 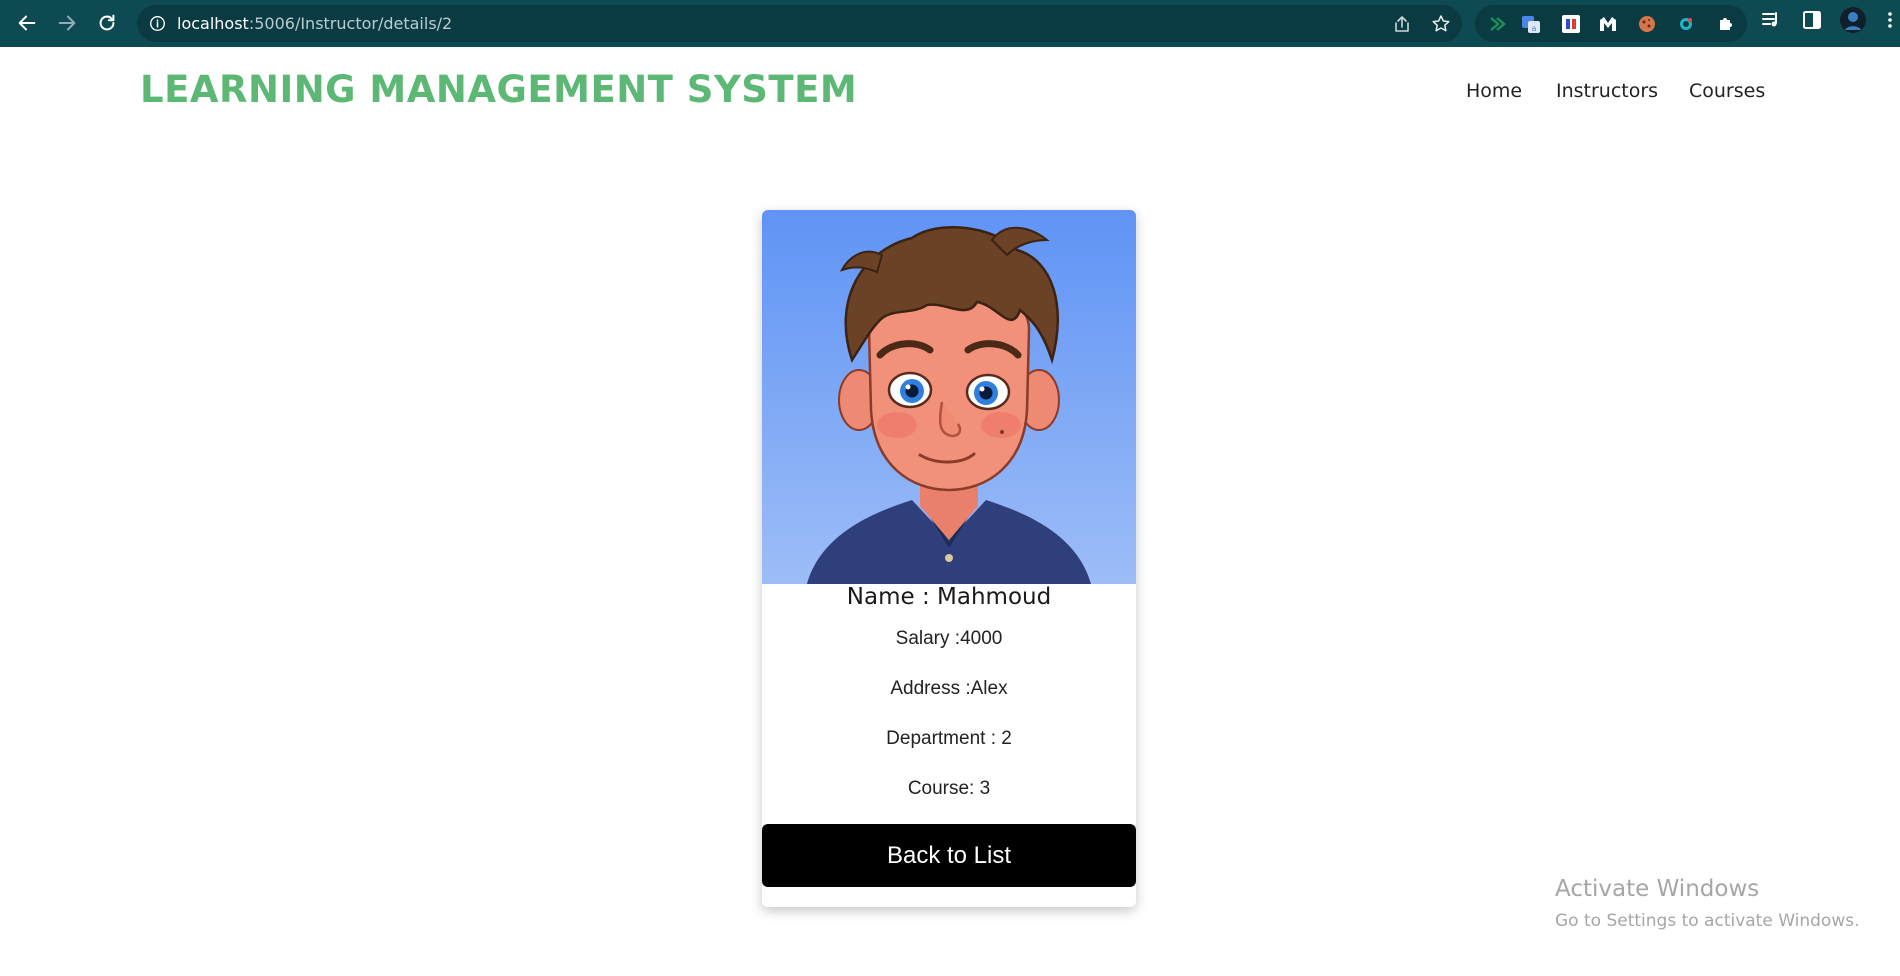 What do you see at coordinates (1657, 889) in the screenshot?
I see `activate-windows-title: Activate Windows` at bounding box center [1657, 889].